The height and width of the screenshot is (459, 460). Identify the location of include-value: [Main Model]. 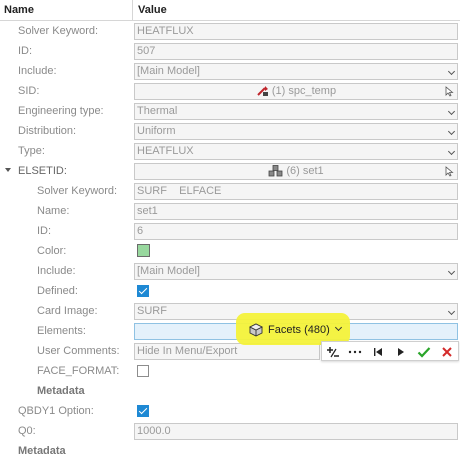
(168, 71).